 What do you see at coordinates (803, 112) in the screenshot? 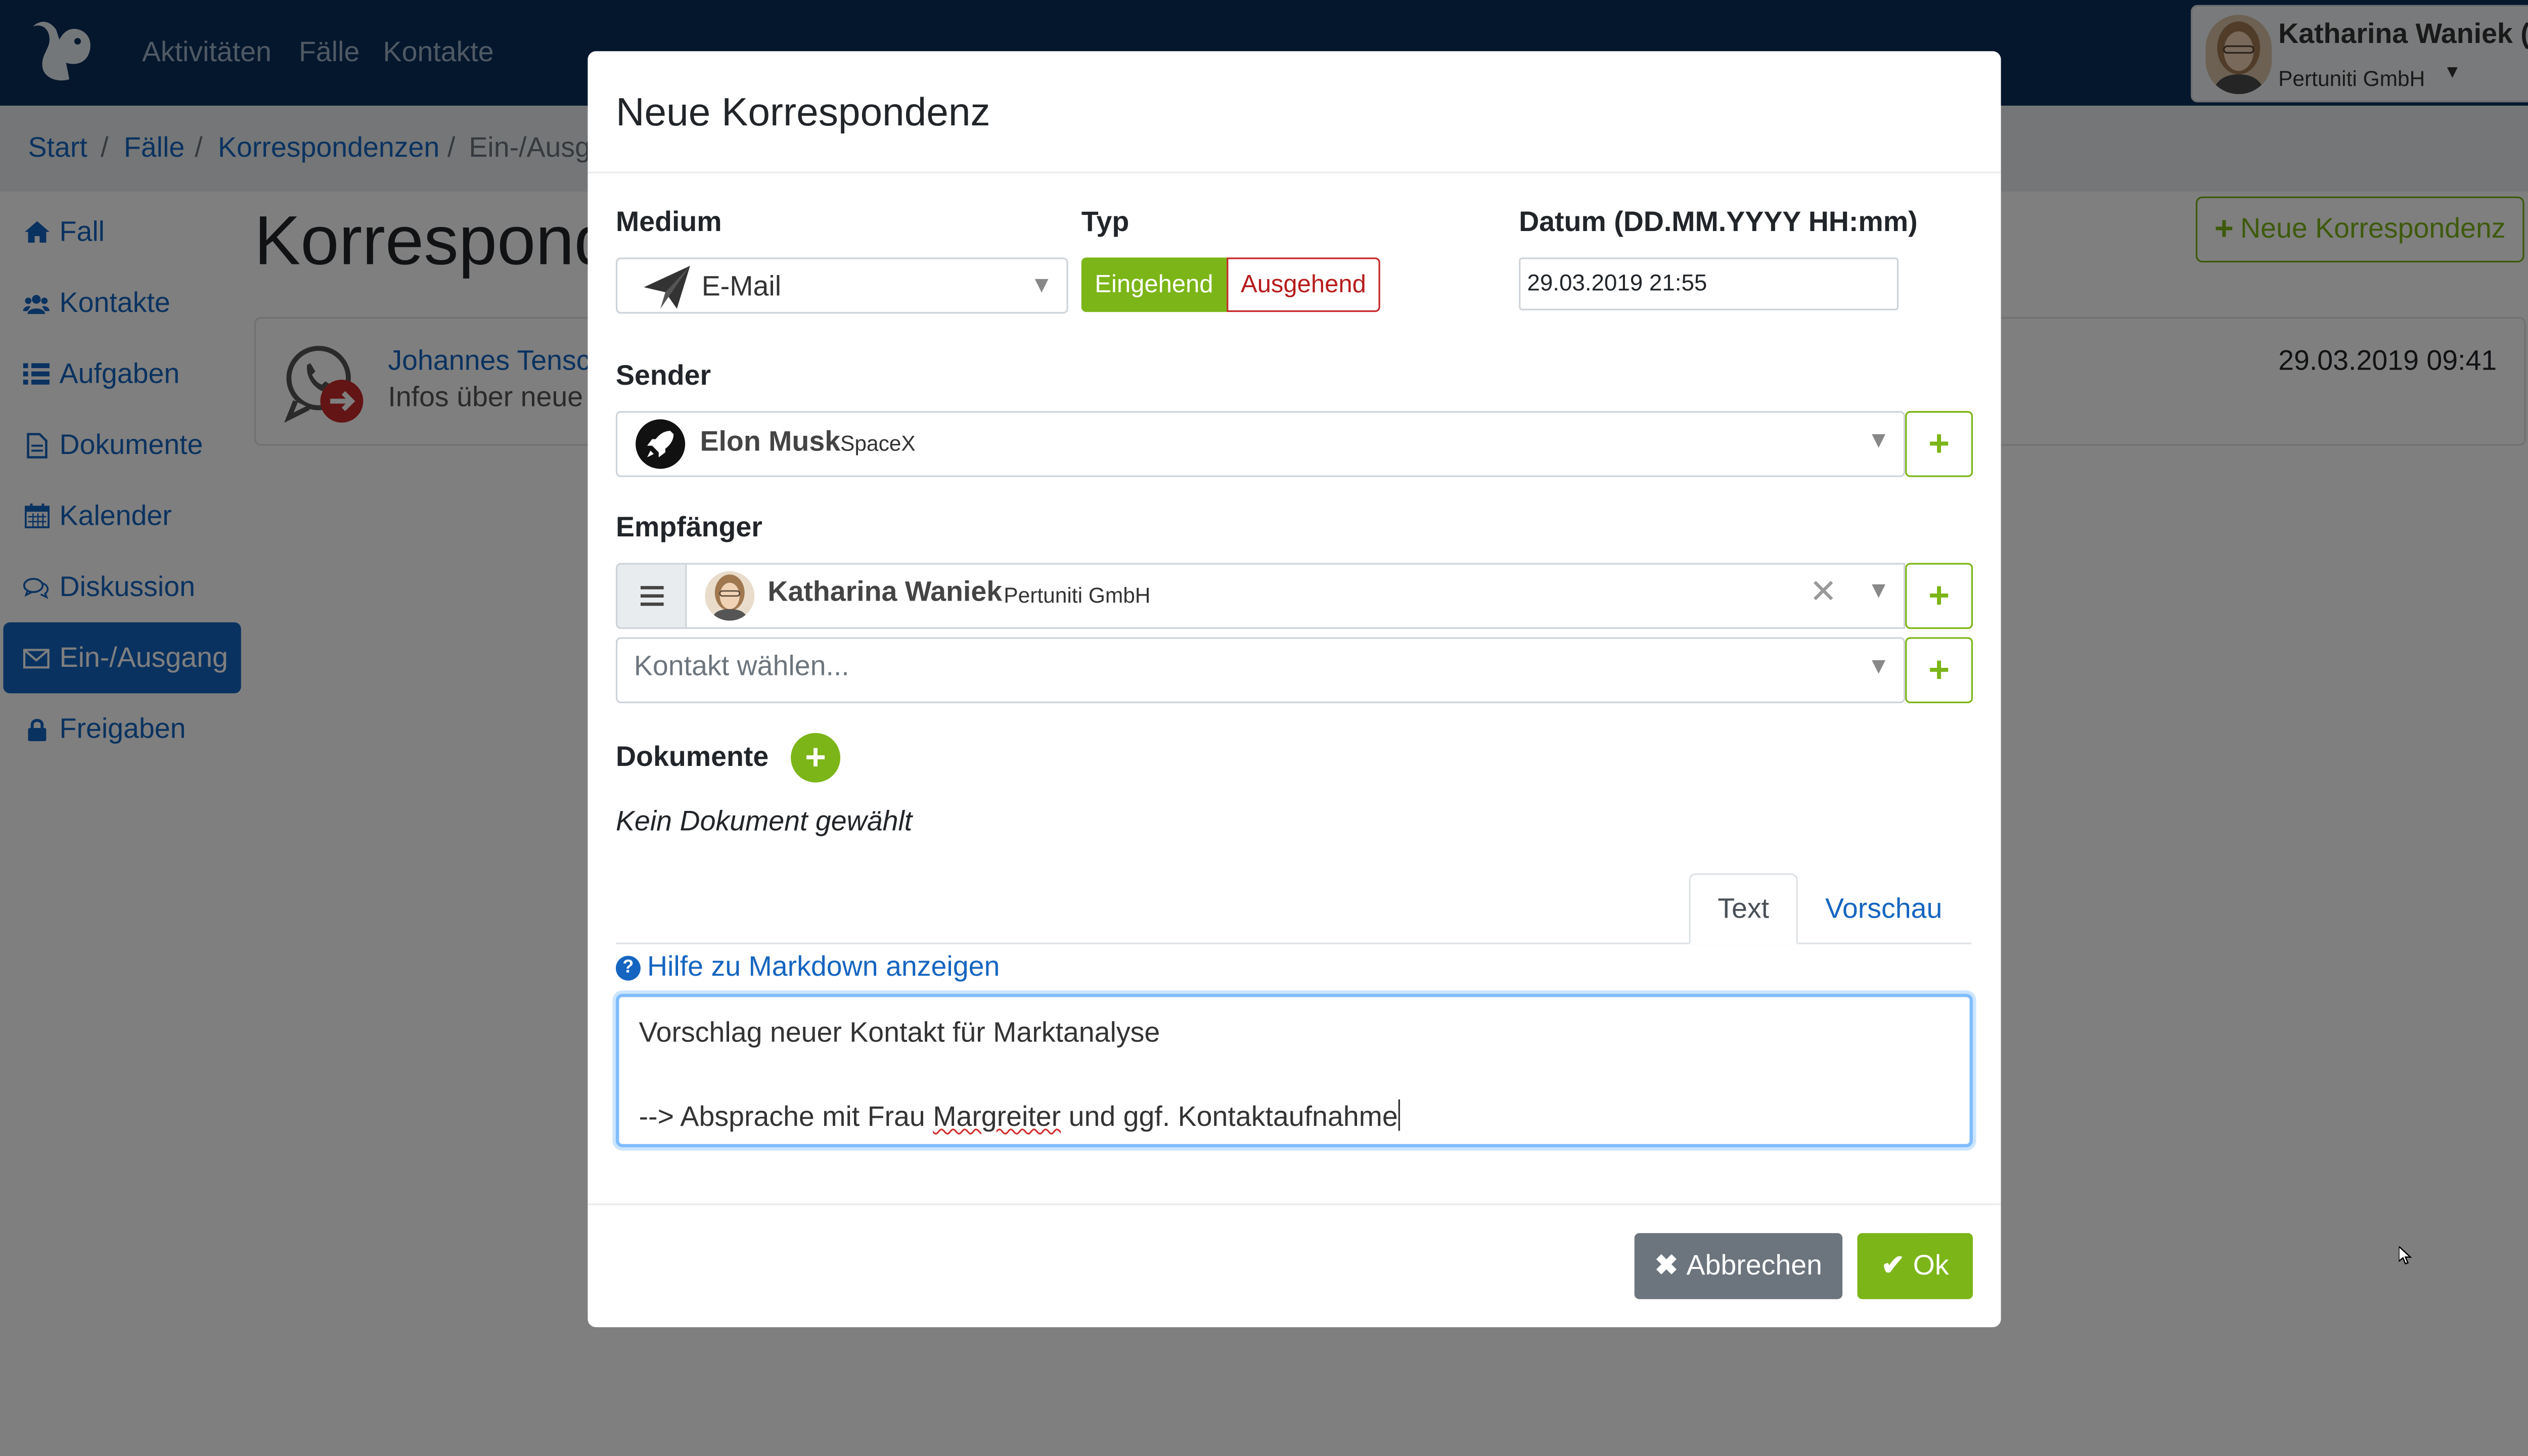
I see `modal-title: Neue Korrespondenz` at bounding box center [803, 112].